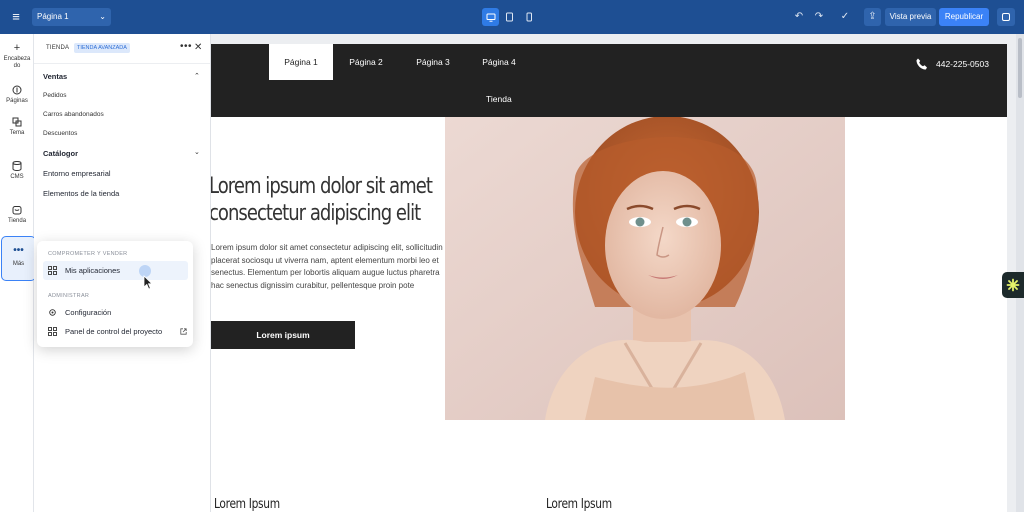 The width and height of the screenshot is (1024, 512). Describe the element at coordinates (71, 17) in the screenshot. I see `page-selector: Página 1 ⌄` at that location.